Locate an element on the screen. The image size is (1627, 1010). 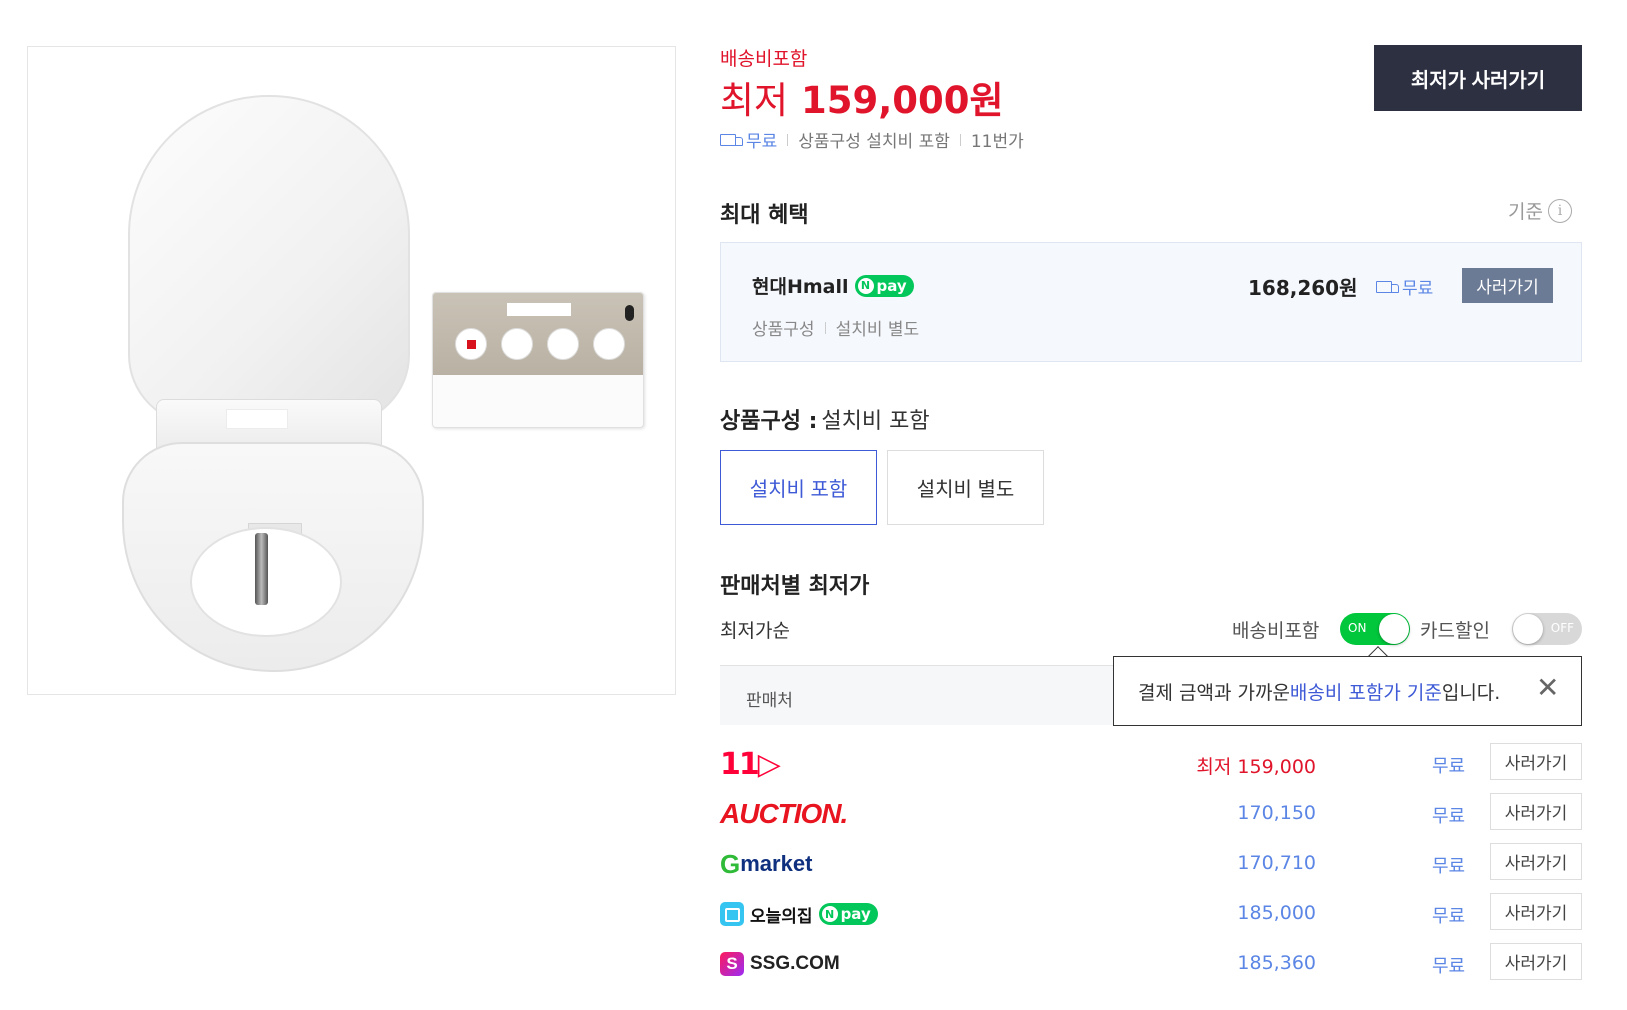
basis-info: 기준 i is located at coordinates (1540, 210).